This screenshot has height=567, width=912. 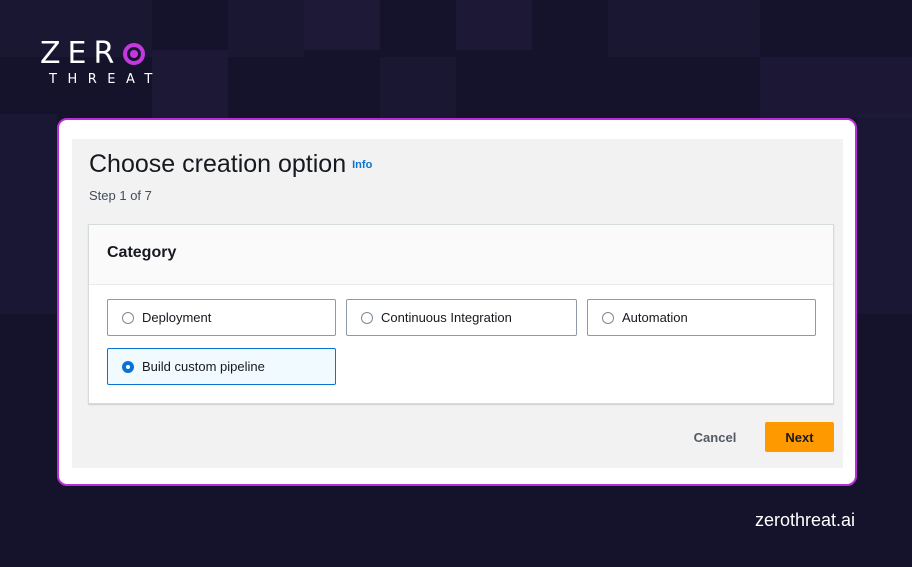 I want to click on option-label: Build custom pipeline, so click(x=203, y=366).